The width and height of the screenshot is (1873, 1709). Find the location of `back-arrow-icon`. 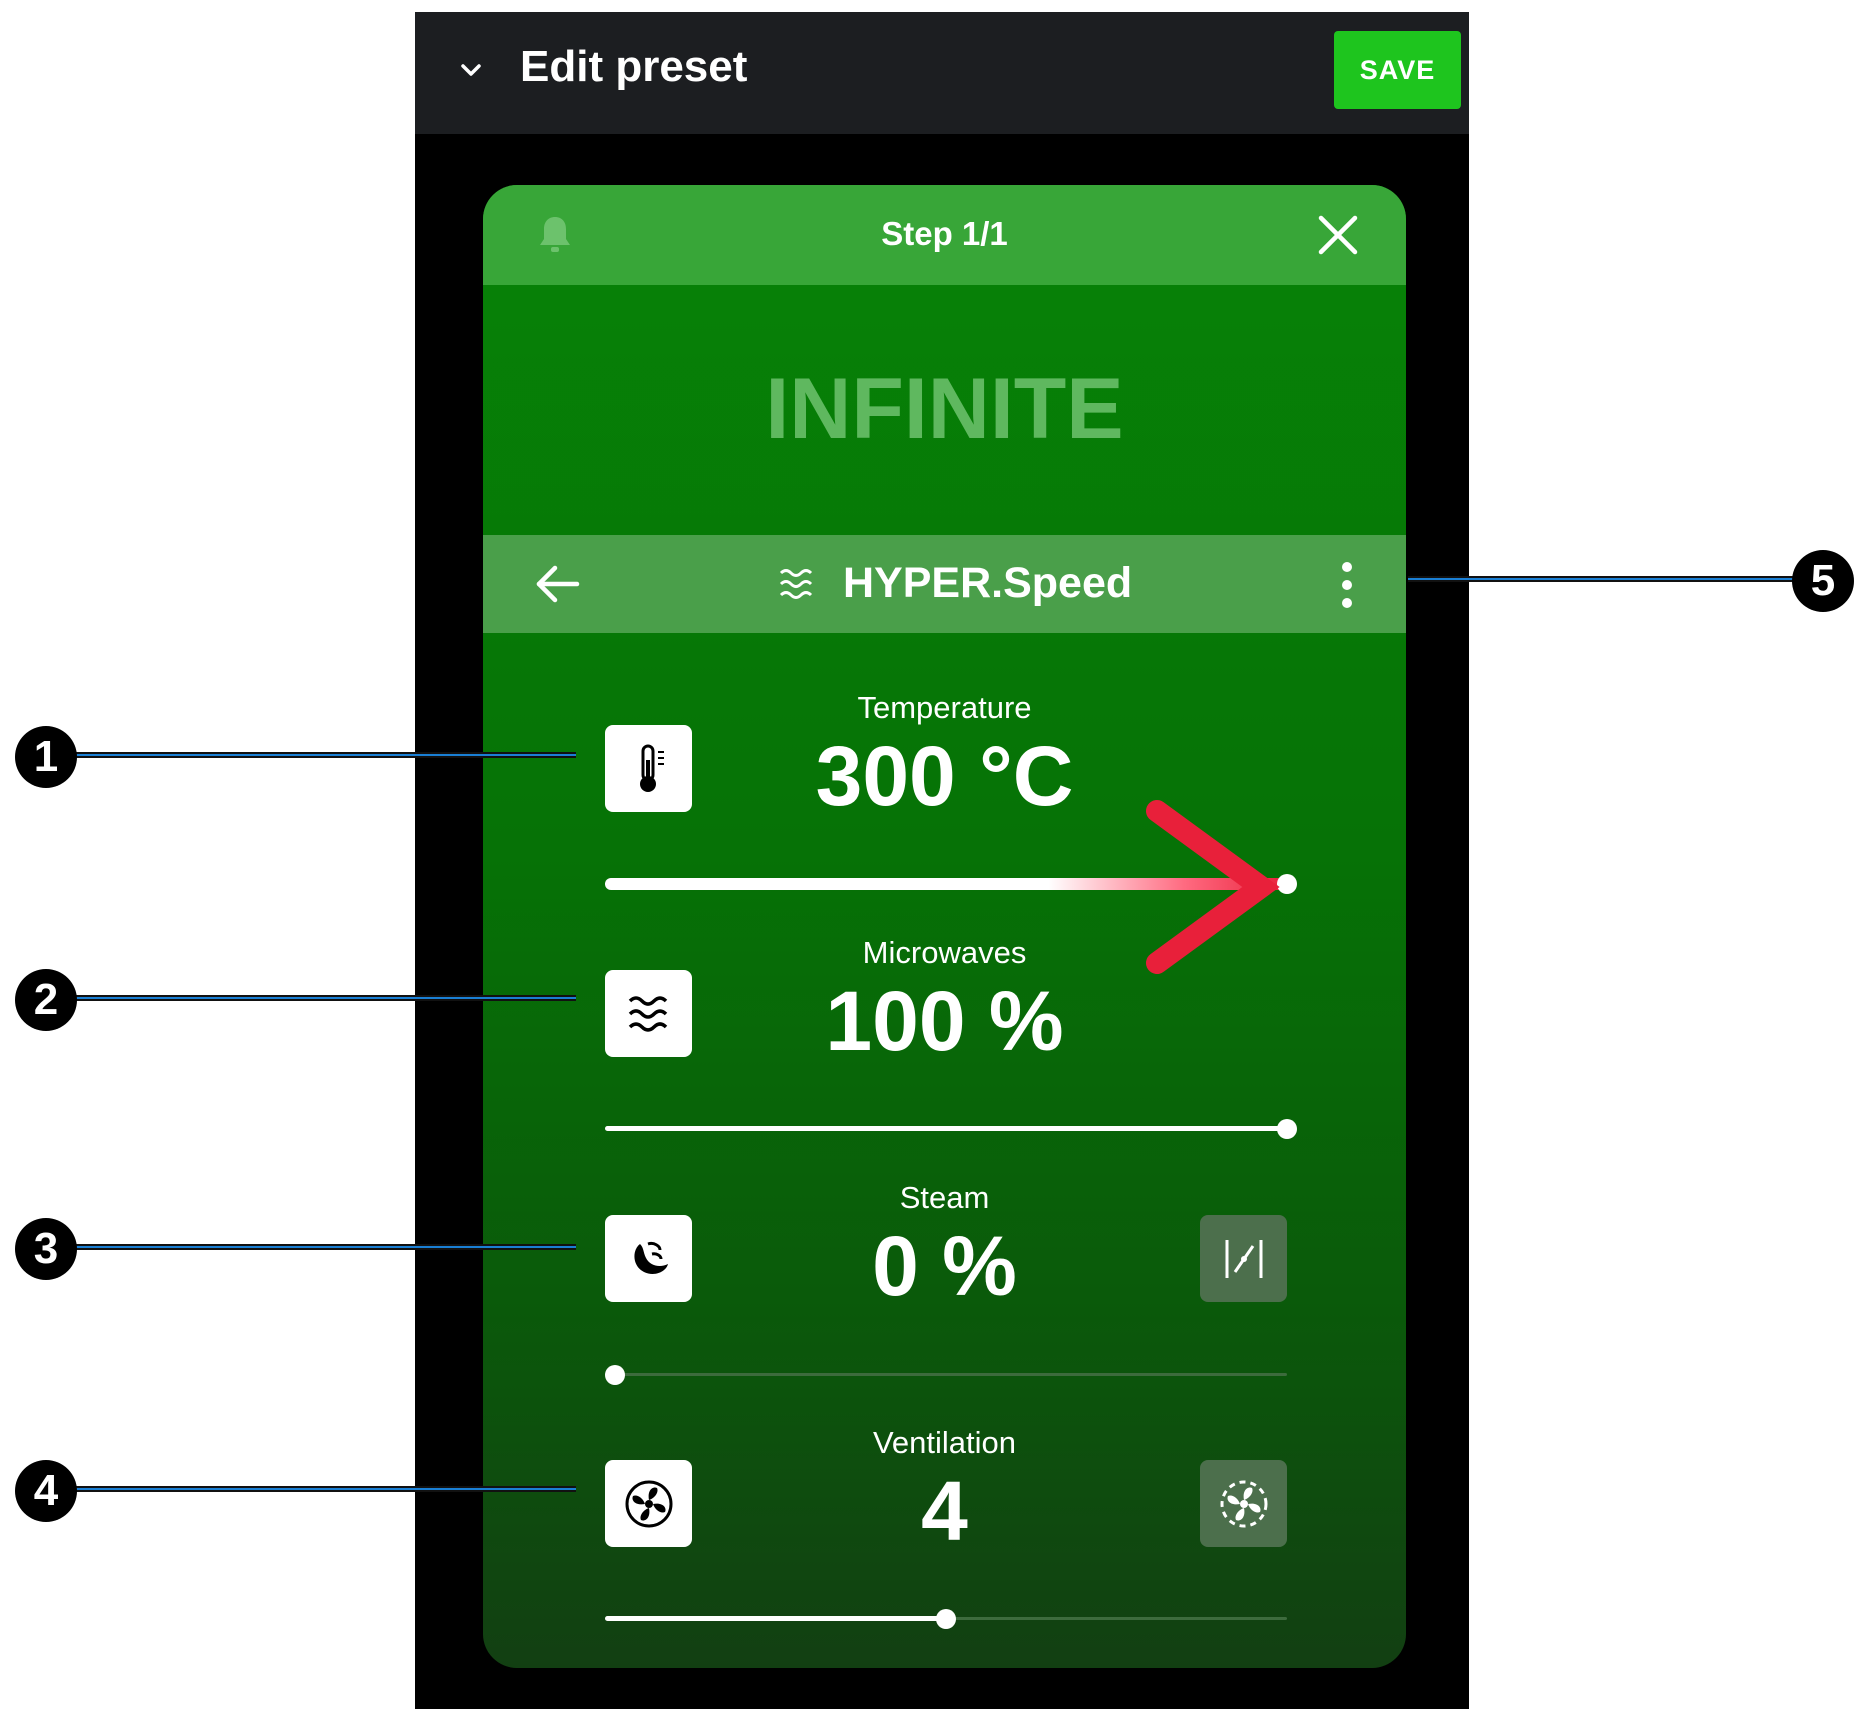

back-arrow-icon is located at coordinates (558, 584).